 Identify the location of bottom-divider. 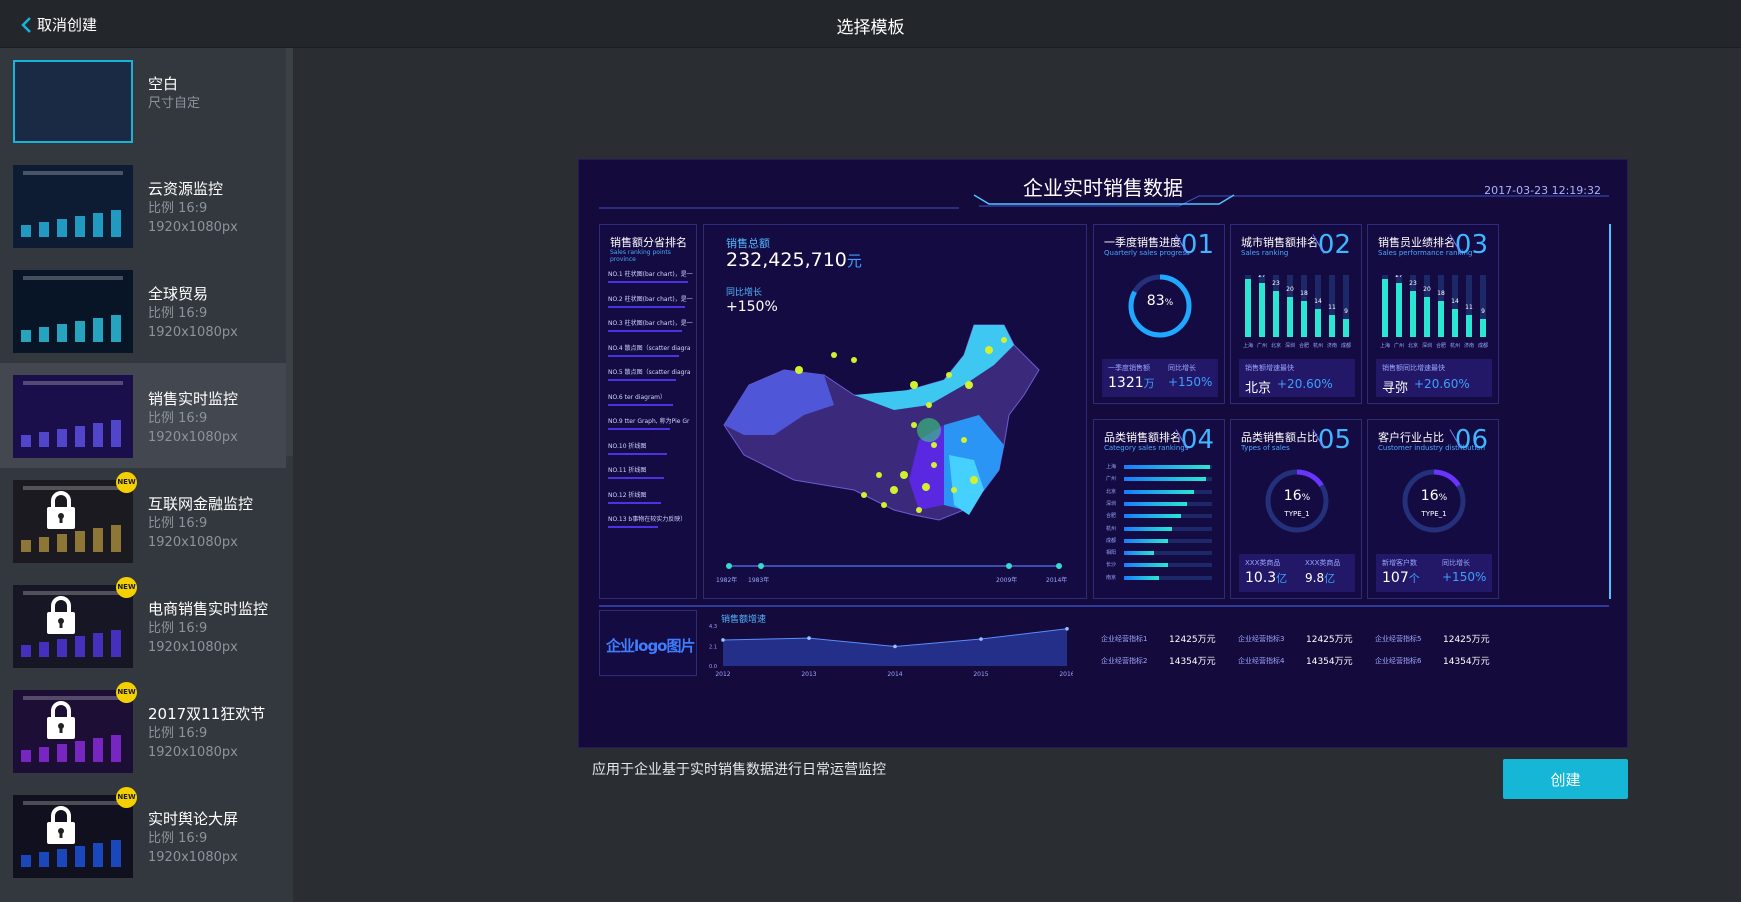
(1104, 606).